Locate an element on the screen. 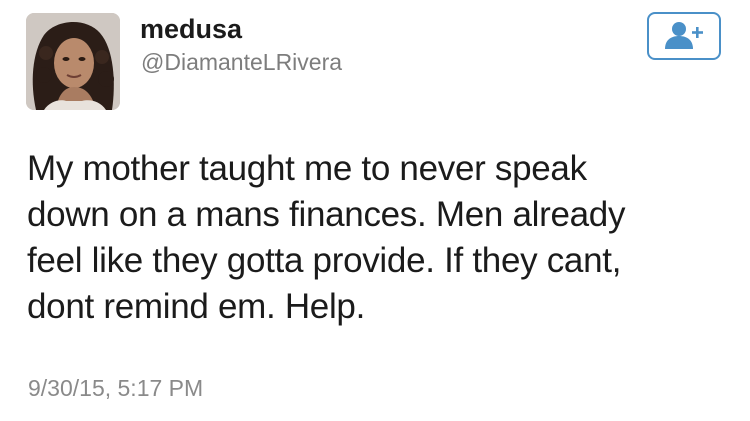 The width and height of the screenshot is (750, 421). add-user-icon is located at coordinates (684, 35).